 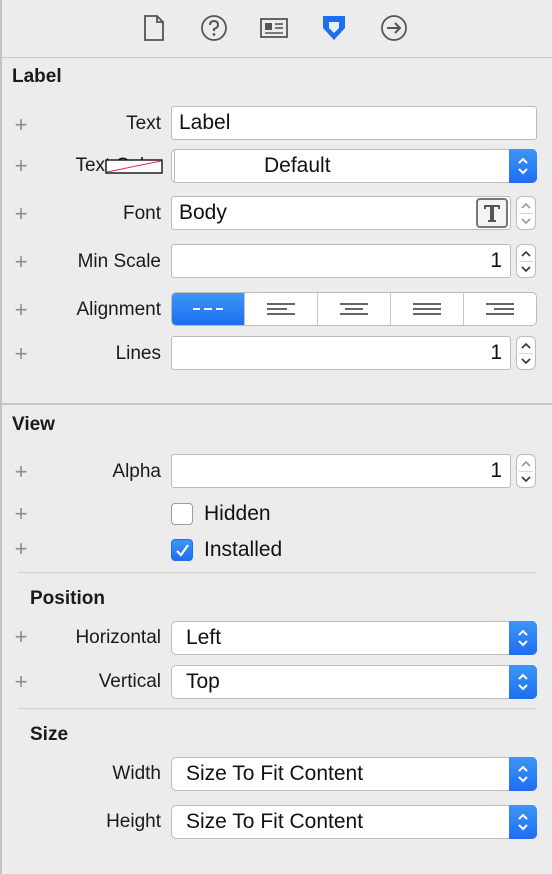 What do you see at coordinates (341, 353) in the screenshot?
I see `lines-field: 1` at bounding box center [341, 353].